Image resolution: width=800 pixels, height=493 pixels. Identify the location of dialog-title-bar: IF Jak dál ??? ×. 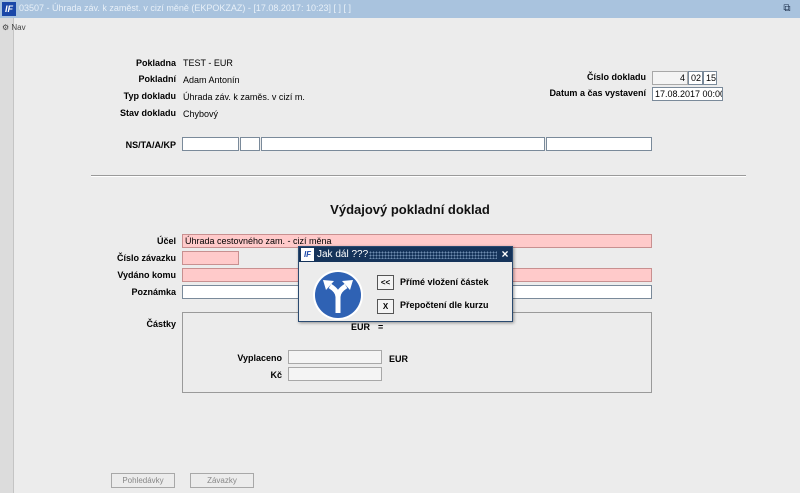
(405, 254).